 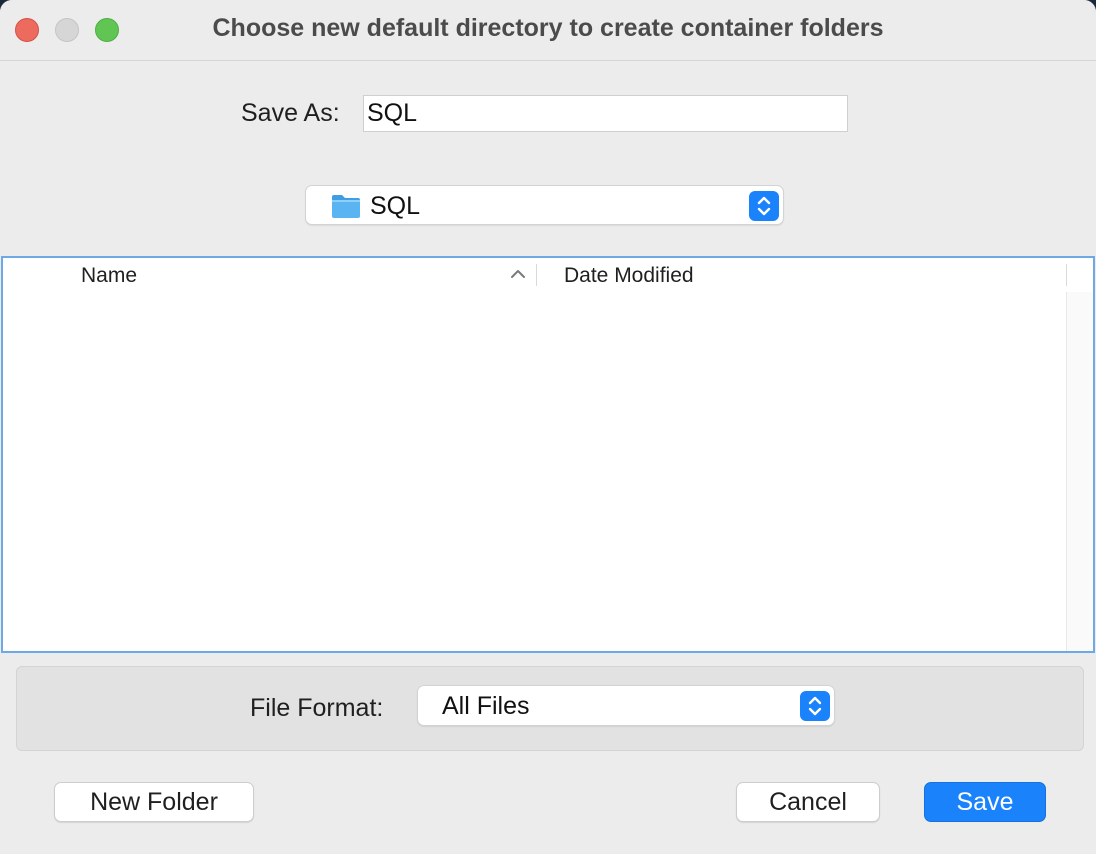 I want to click on vertical-scrollbar, so click(x=1079, y=471).